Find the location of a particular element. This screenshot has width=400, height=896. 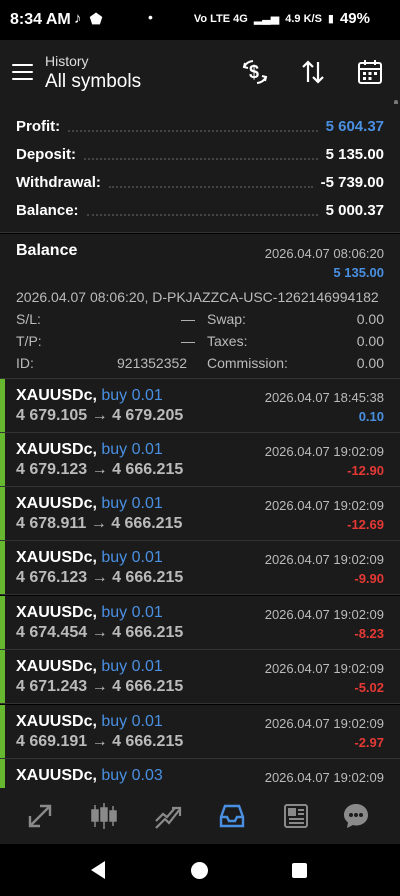

withdrawal-value: -5 739.00 is located at coordinates (352, 182).